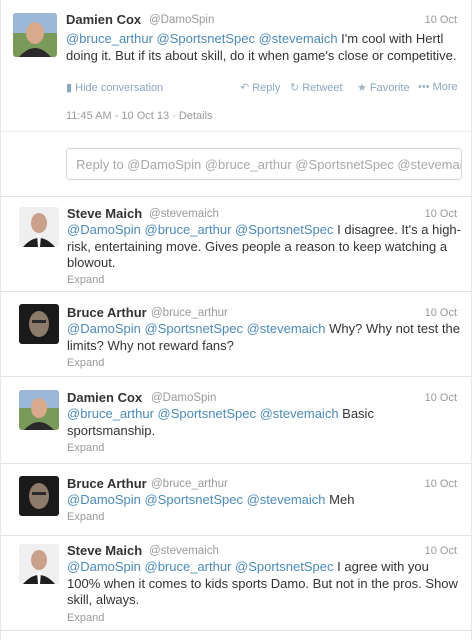  What do you see at coordinates (245, 88) in the screenshot?
I see `reply-arrow-icon: ↶` at bounding box center [245, 88].